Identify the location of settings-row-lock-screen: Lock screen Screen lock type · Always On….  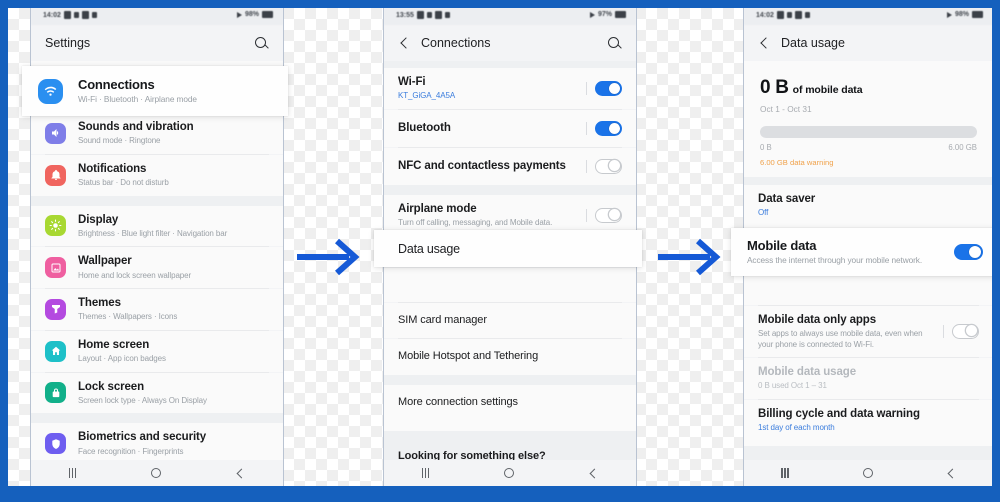
(157, 393).